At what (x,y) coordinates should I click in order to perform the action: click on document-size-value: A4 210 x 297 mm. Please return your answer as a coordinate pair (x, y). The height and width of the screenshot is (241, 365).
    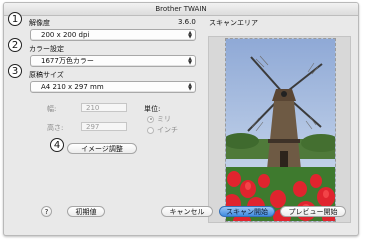
    Looking at the image, I should click on (72, 87).